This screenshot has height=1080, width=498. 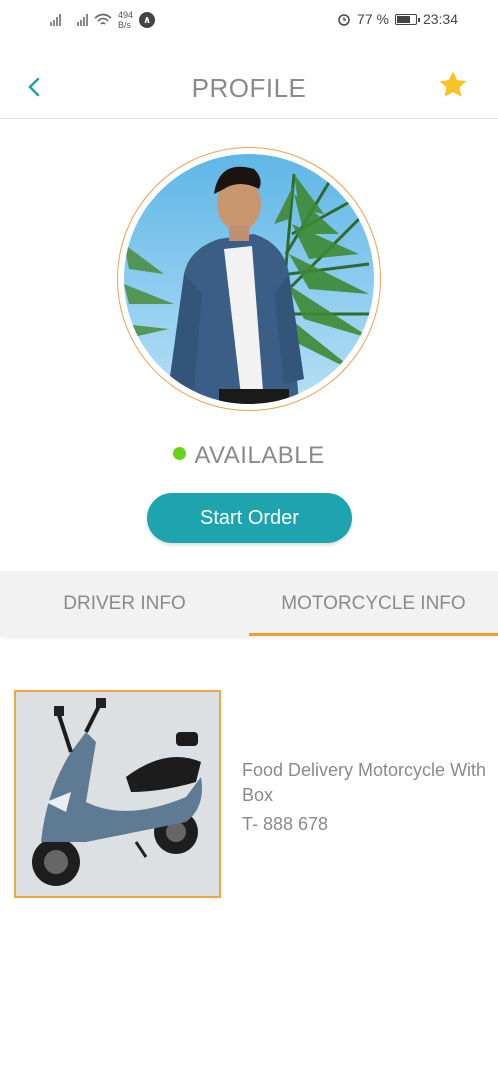 What do you see at coordinates (249, 20) in the screenshot?
I see `status-bar: 494 B/s ∧ 77 % 23:34` at bounding box center [249, 20].